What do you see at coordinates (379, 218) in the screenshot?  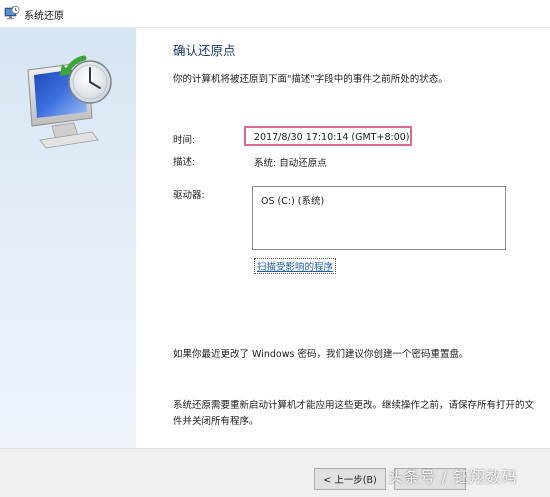 I see `drive-list: OS (C:) (系统)` at bounding box center [379, 218].